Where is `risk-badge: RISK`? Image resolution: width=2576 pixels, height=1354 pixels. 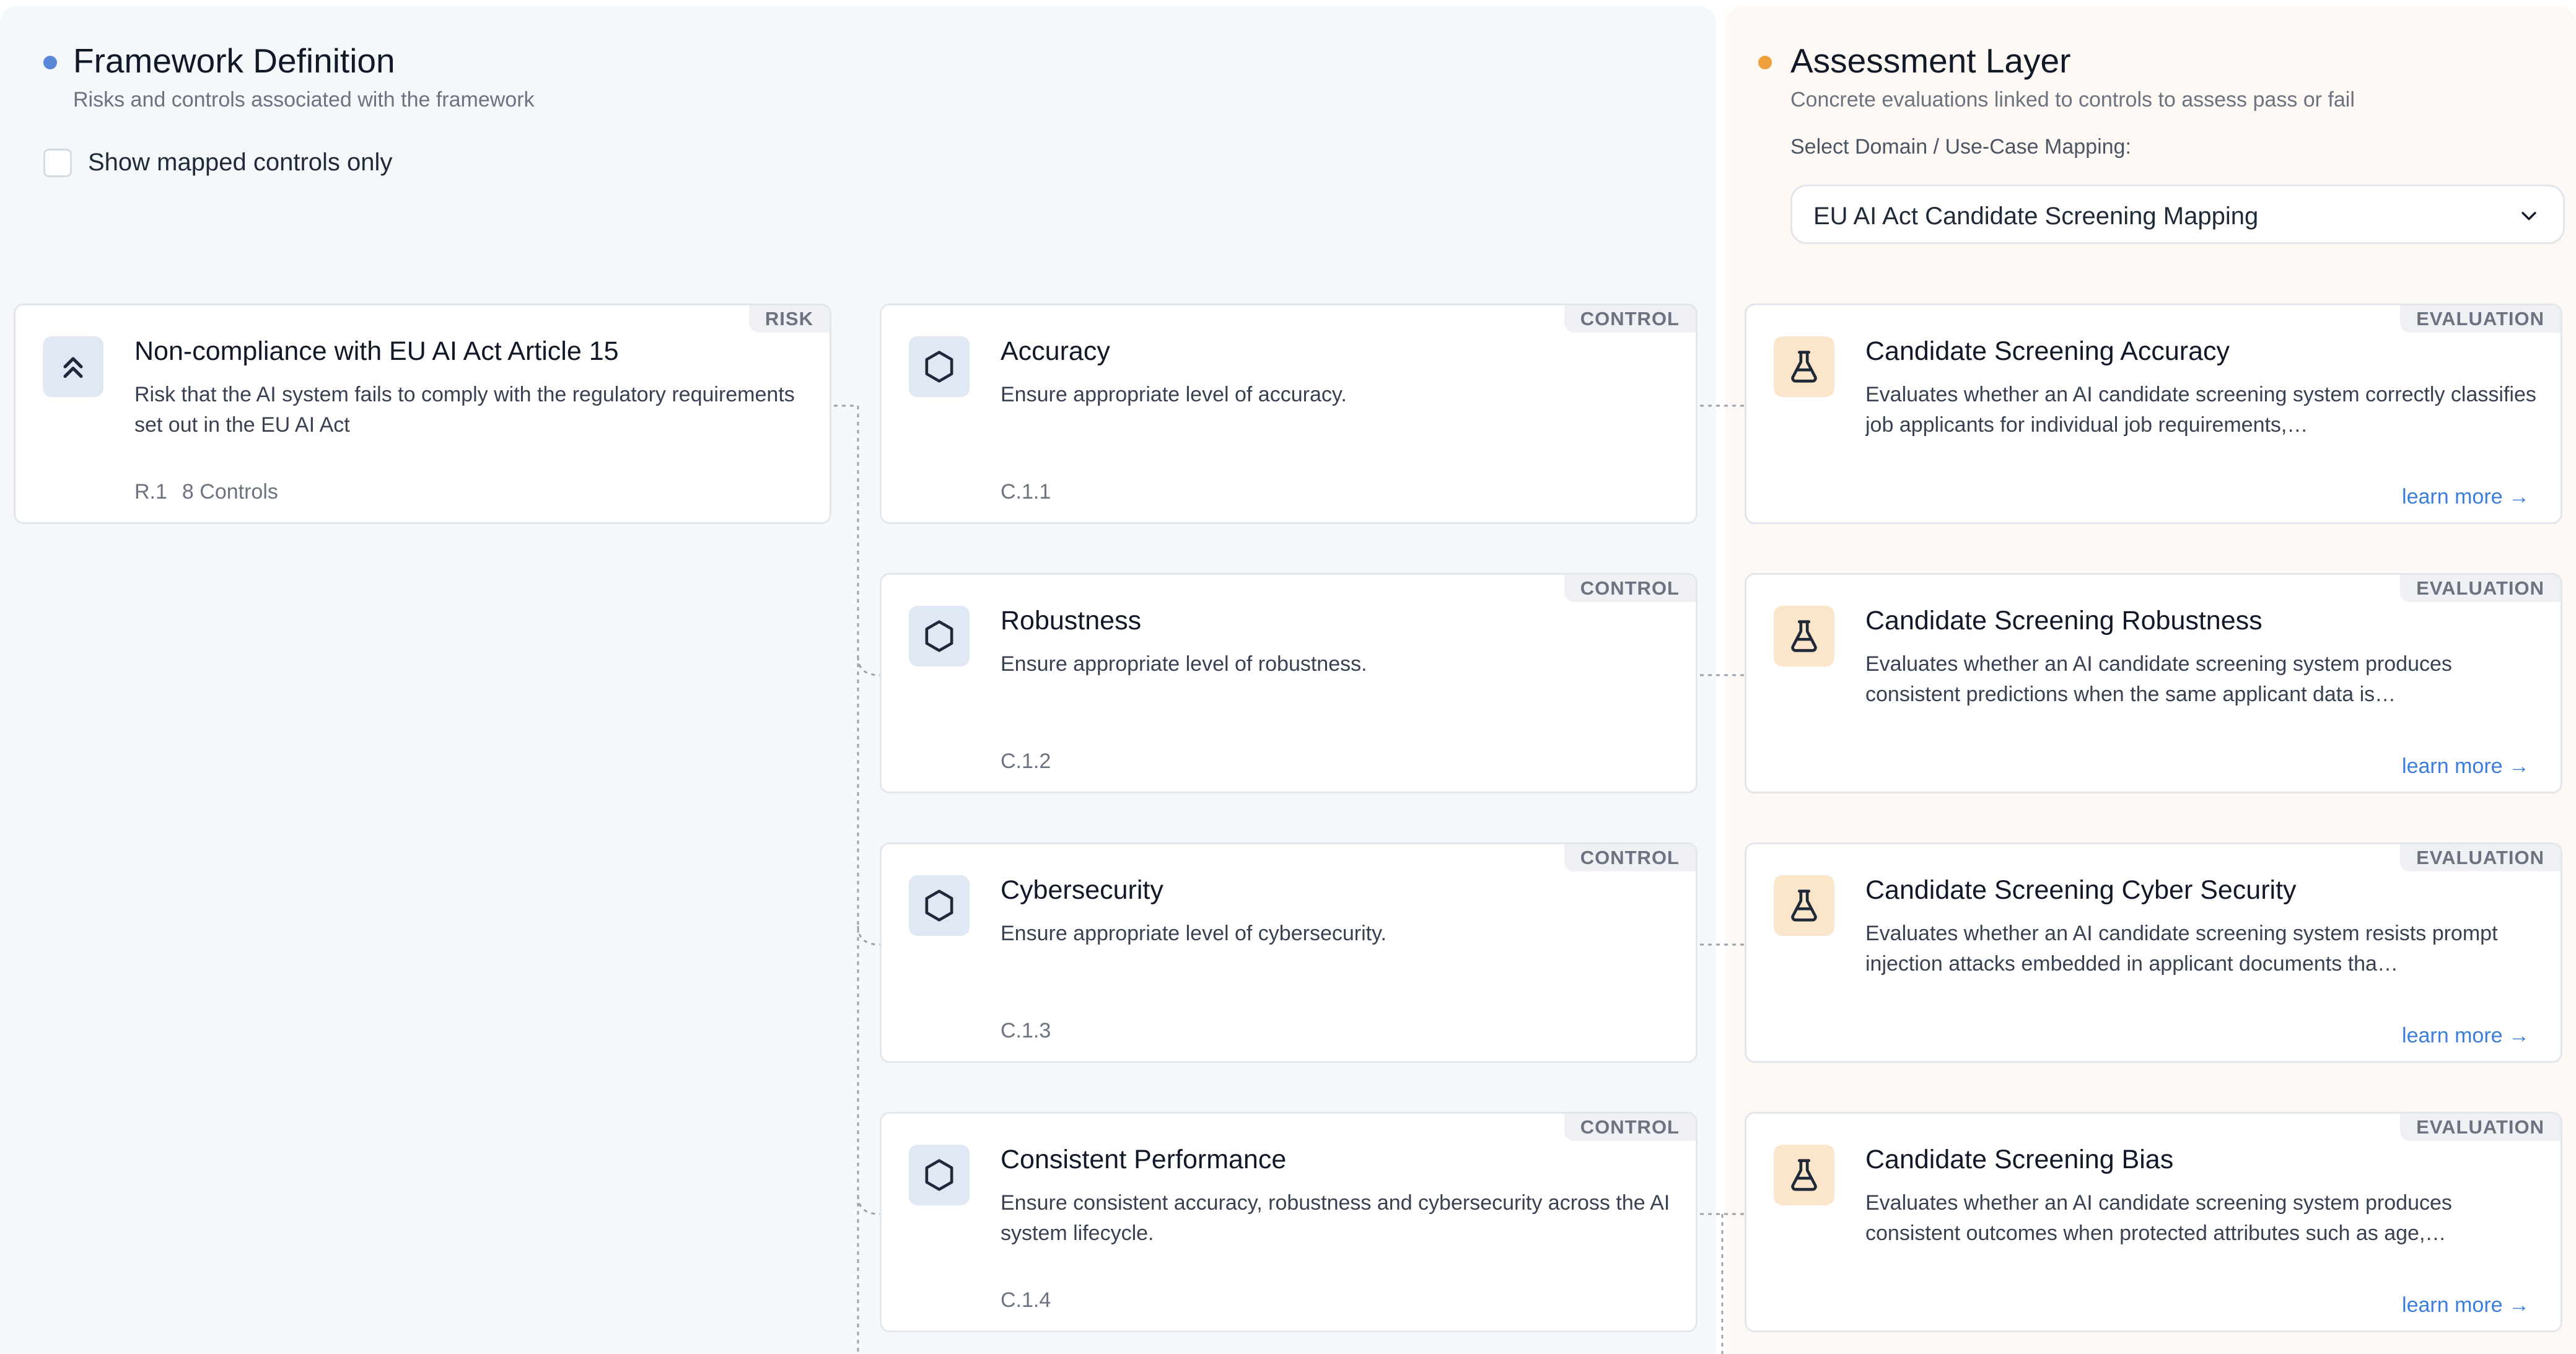
risk-badge: RISK is located at coordinates (789, 319).